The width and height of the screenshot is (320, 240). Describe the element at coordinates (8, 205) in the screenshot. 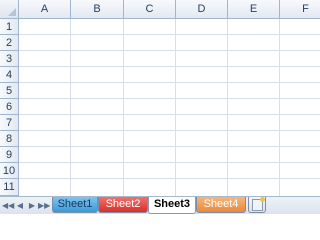

I see `first-sheet-icon: ◀◀` at that location.